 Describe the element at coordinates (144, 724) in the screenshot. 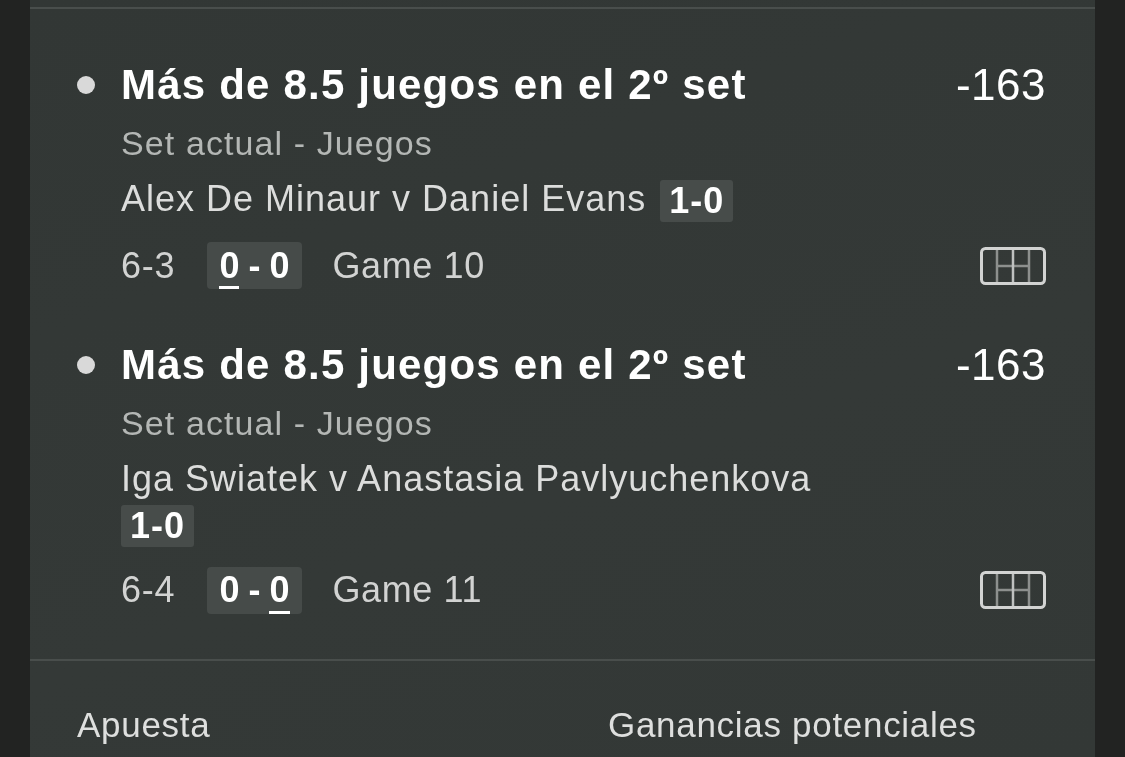

I see `stake-label: Apuesta` at that location.